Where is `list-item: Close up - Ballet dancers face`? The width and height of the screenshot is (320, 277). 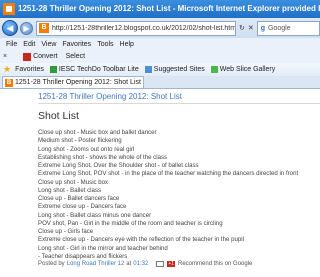
list-item: Close up - Ballet dancers face is located at coordinates (79, 198).